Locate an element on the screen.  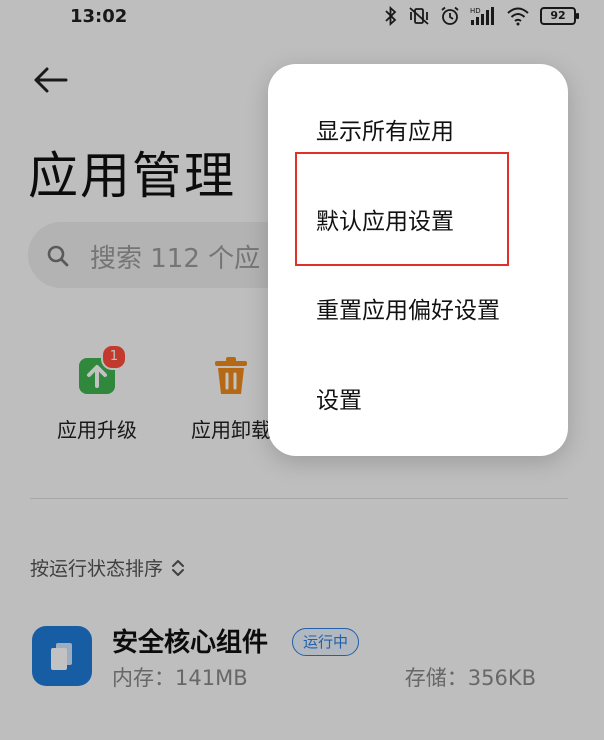
menu-item-show-all-apps: 显示所有应用 is located at coordinates (385, 129).